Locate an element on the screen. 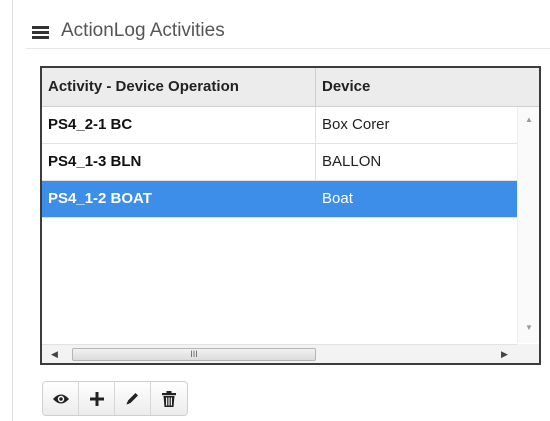 The image size is (550, 421). header-divider is located at coordinates (288, 48).